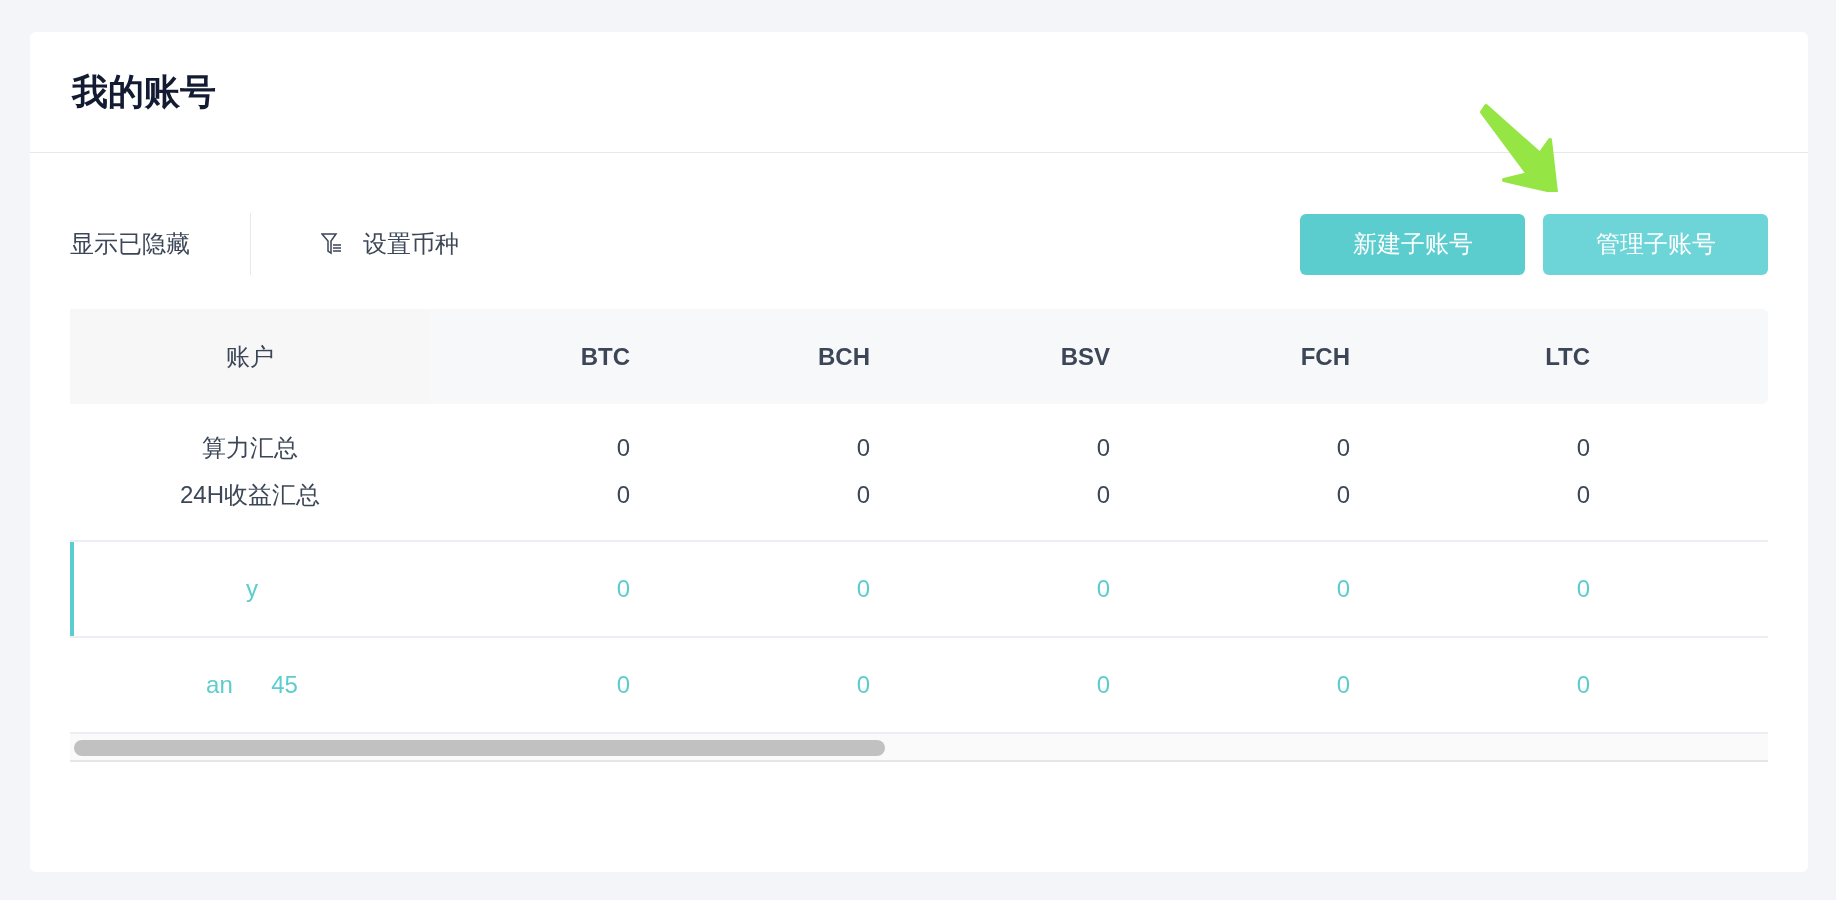 The width and height of the screenshot is (1836, 900). What do you see at coordinates (1325, 356) in the screenshot?
I see `column-header: FCH` at bounding box center [1325, 356].